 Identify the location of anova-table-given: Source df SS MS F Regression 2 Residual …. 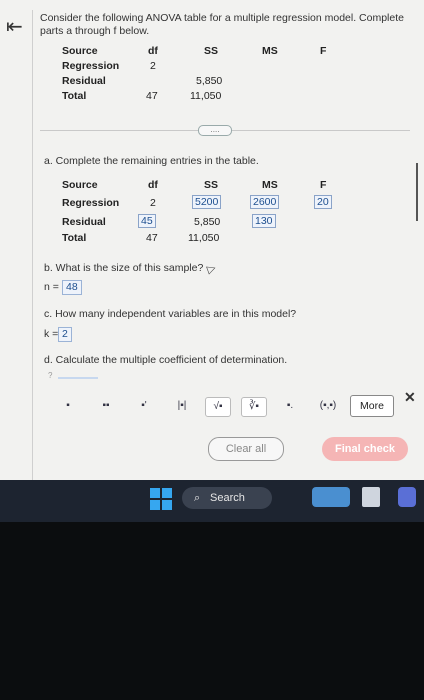
(232, 75).